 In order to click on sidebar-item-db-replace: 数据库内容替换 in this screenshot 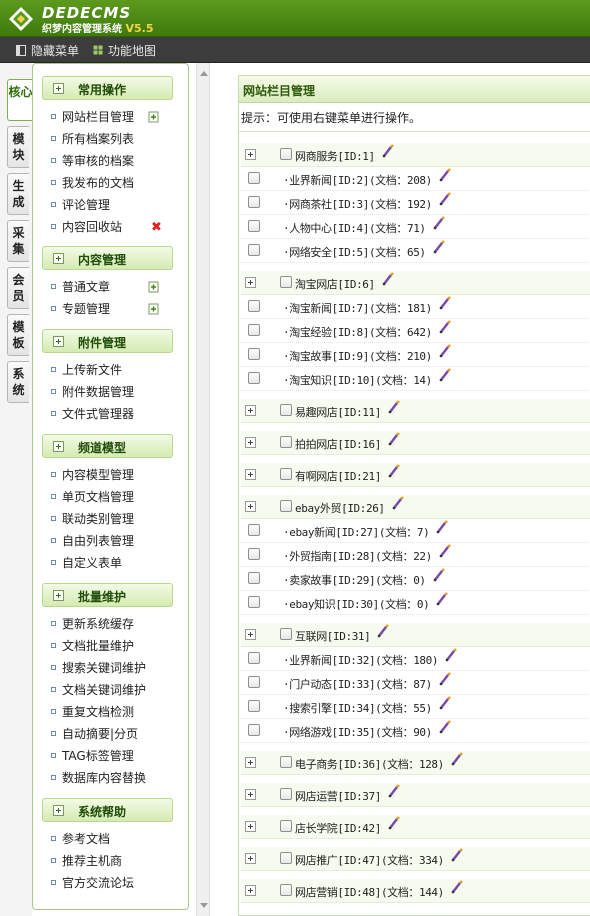, I will do `click(98, 778)`.